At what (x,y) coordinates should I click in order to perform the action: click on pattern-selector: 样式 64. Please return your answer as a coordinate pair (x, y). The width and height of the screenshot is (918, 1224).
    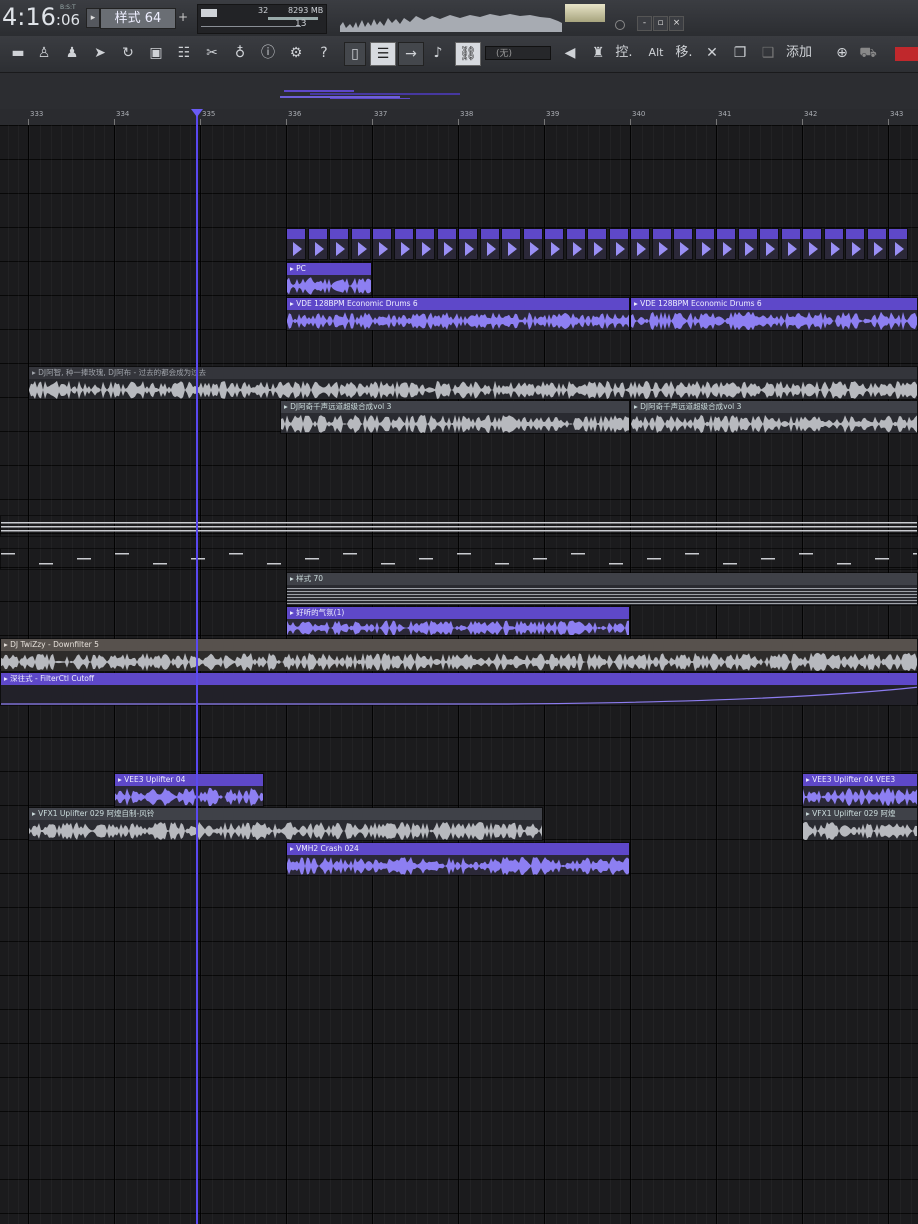
    Looking at the image, I should click on (138, 18).